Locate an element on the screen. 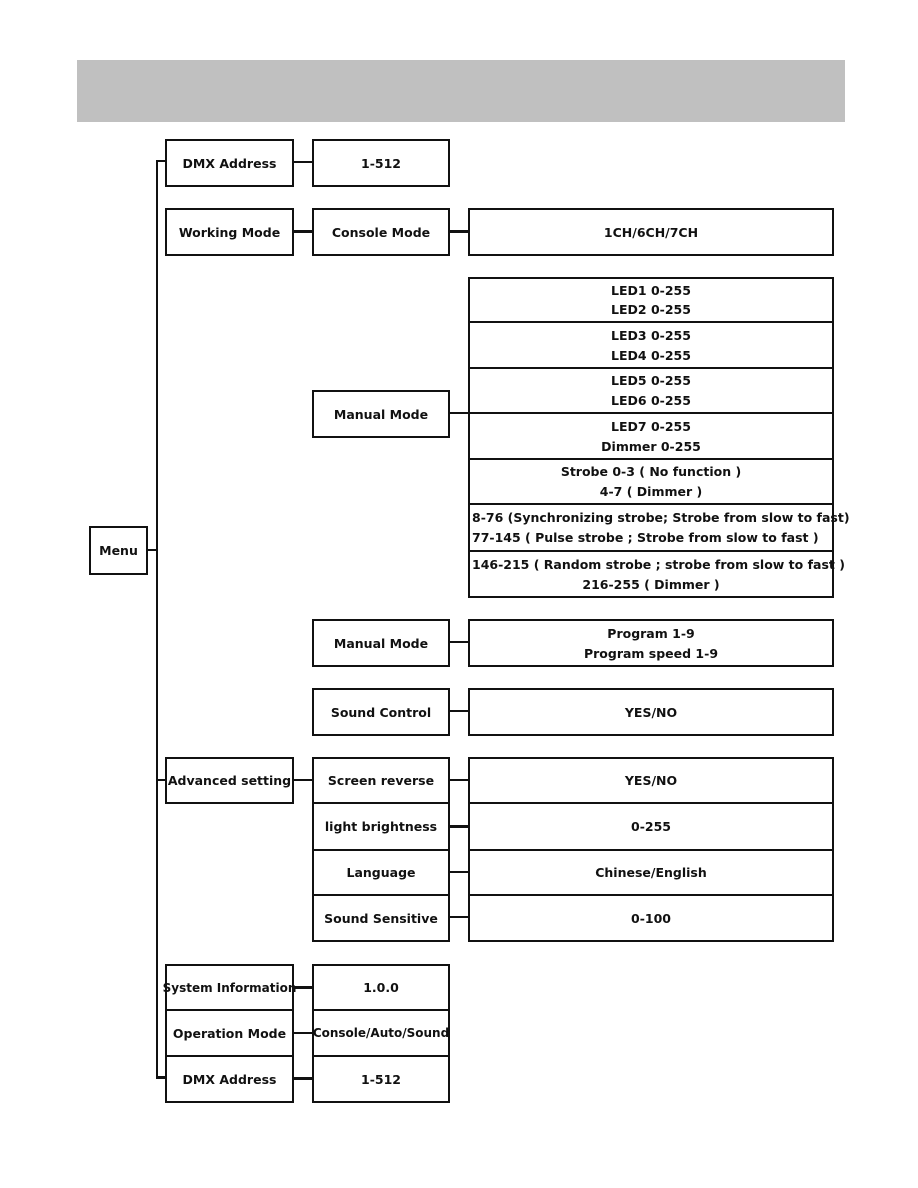 The height and width of the screenshot is (1188, 918). label: Language is located at coordinates (381, 872).